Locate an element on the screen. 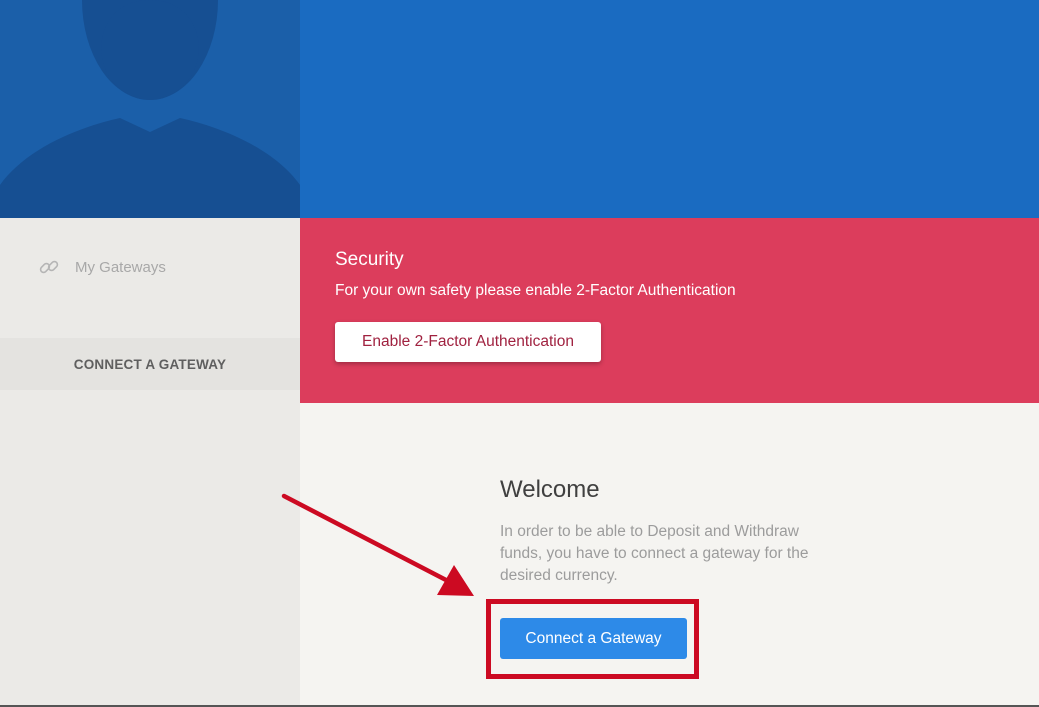  sidebar-item-my-gateways: My Gateways is located at coordinates (102, 267).